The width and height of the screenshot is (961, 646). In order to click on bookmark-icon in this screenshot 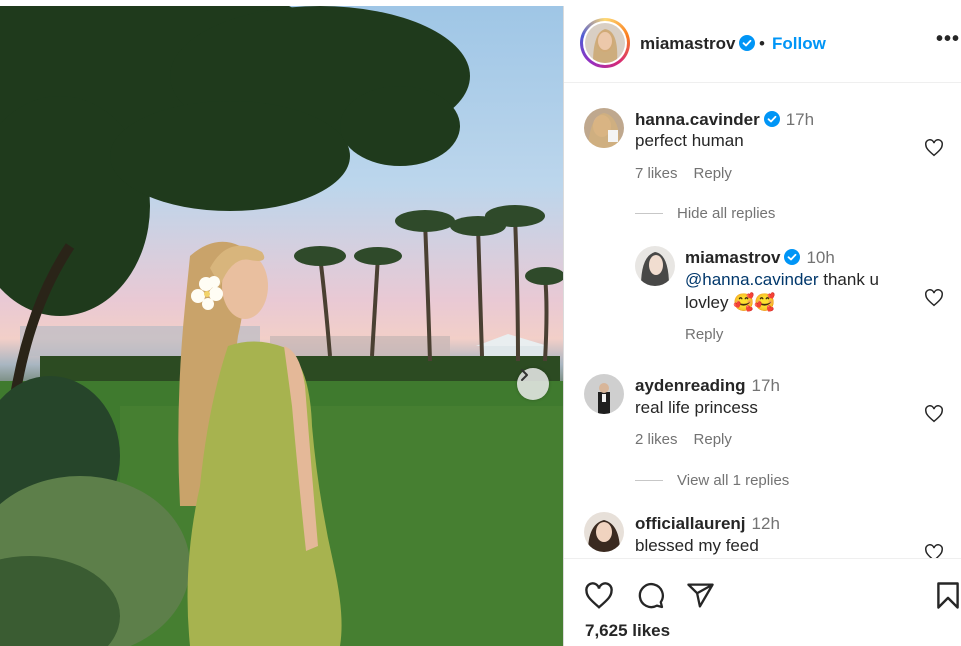, I will do `click(948, 595)`.